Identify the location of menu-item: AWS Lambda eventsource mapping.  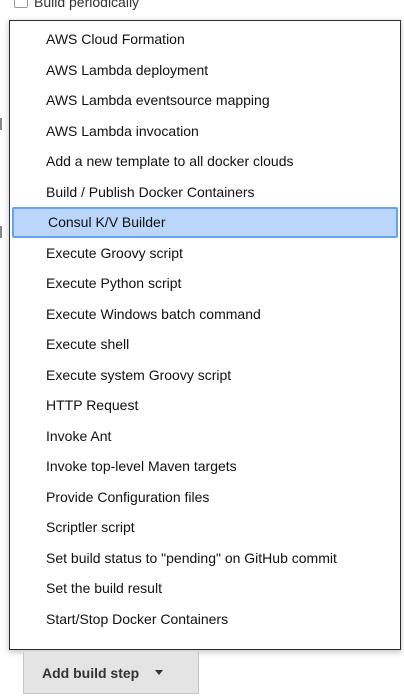
(205, 100).